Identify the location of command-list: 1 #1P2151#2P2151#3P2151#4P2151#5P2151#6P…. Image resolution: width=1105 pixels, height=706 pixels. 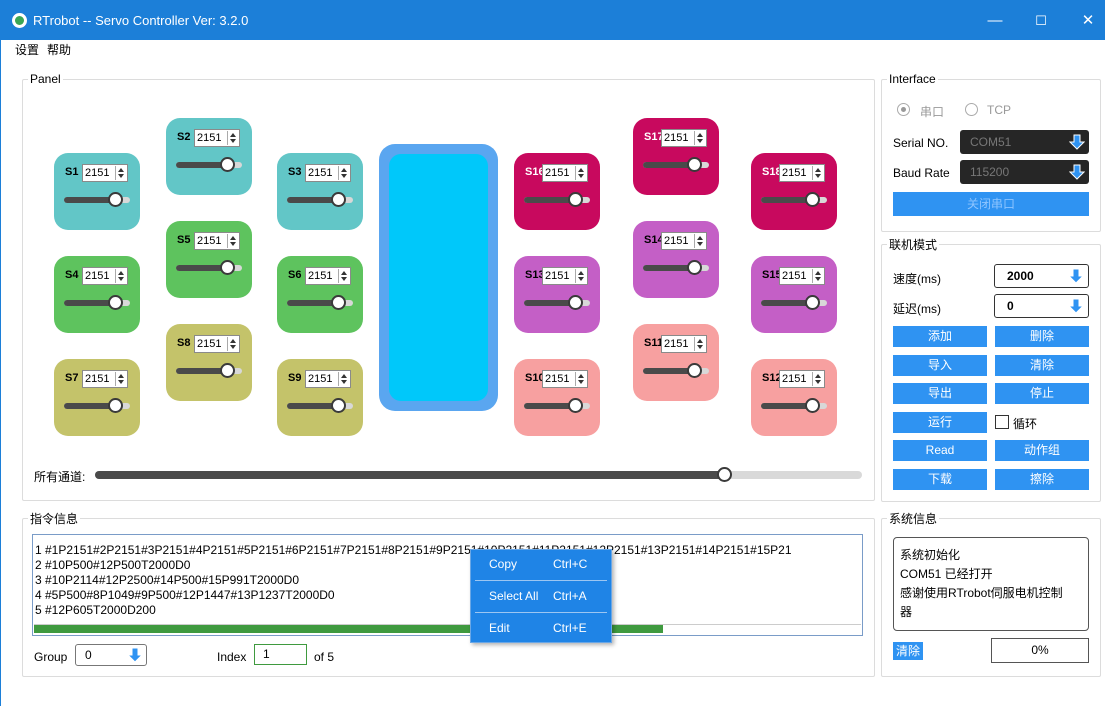
(447, 585).